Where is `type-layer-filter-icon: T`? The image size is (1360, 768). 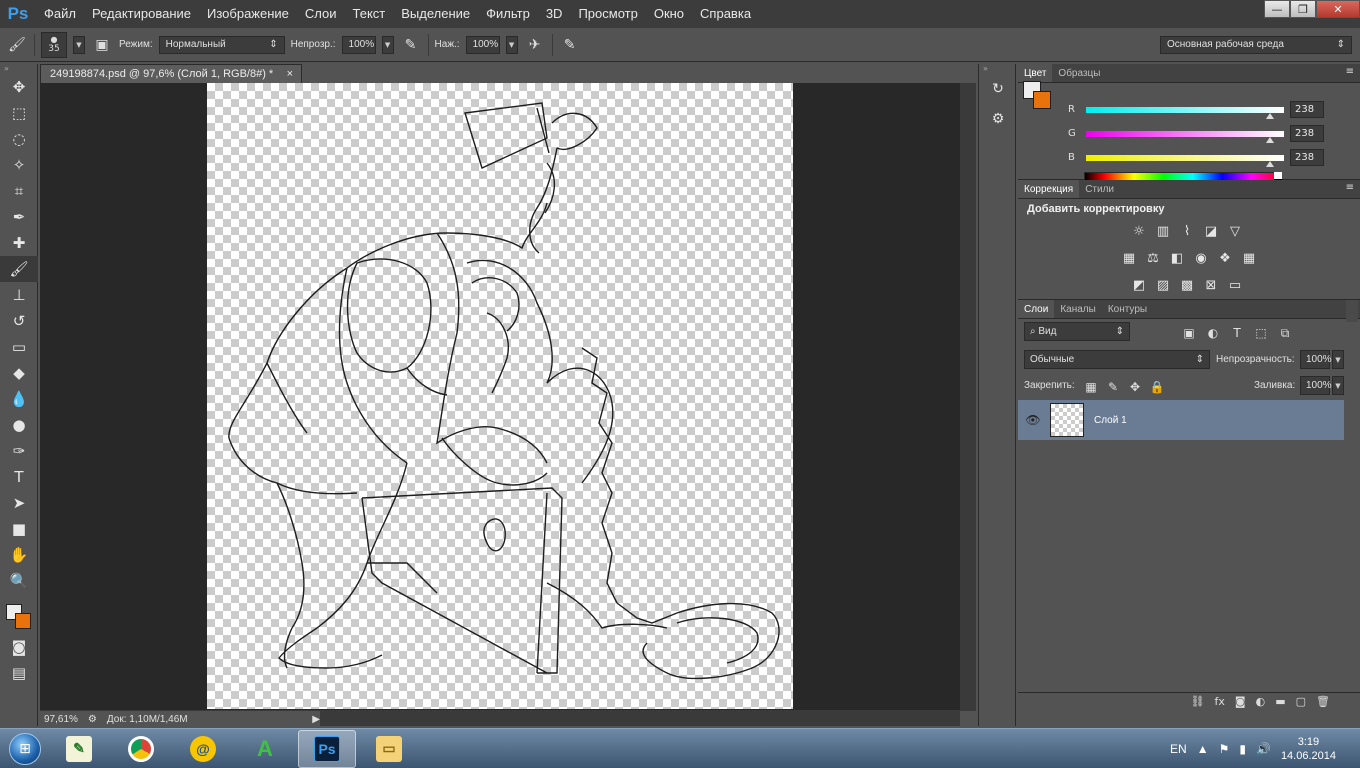
type-layer-filter-icon: T is located at coordinates (1237, 333).